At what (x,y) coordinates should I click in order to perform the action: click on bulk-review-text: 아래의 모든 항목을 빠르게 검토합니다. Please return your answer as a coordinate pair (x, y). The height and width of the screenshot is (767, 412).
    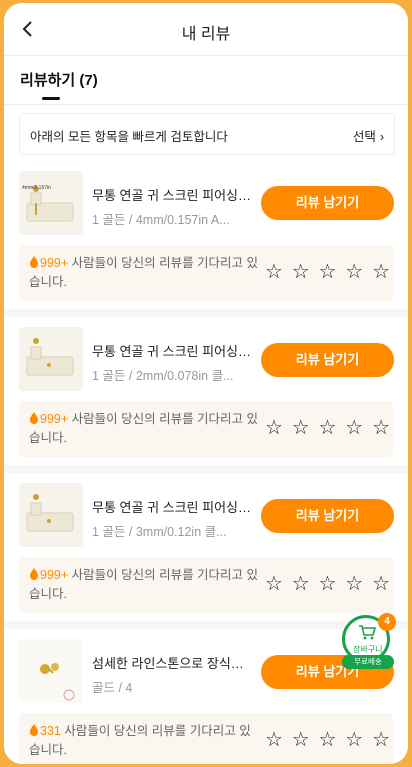
    Looking at the image, I should click on (129, 137).